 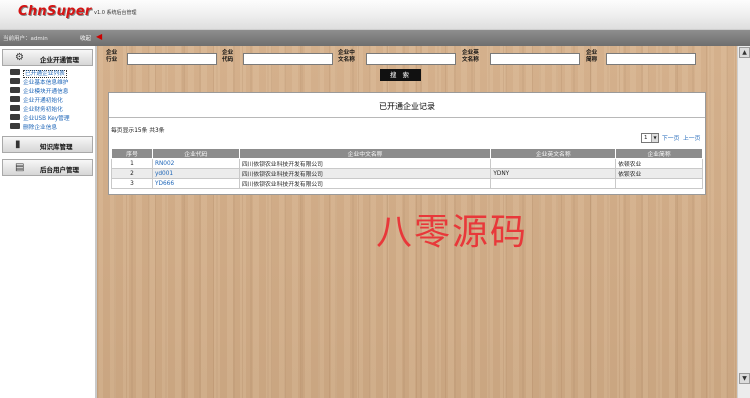 What do you see at coordinates (470, 56) in the screenshot?
I see `en-name-label: 企业英 文名称` at bounding box center [470, 56].